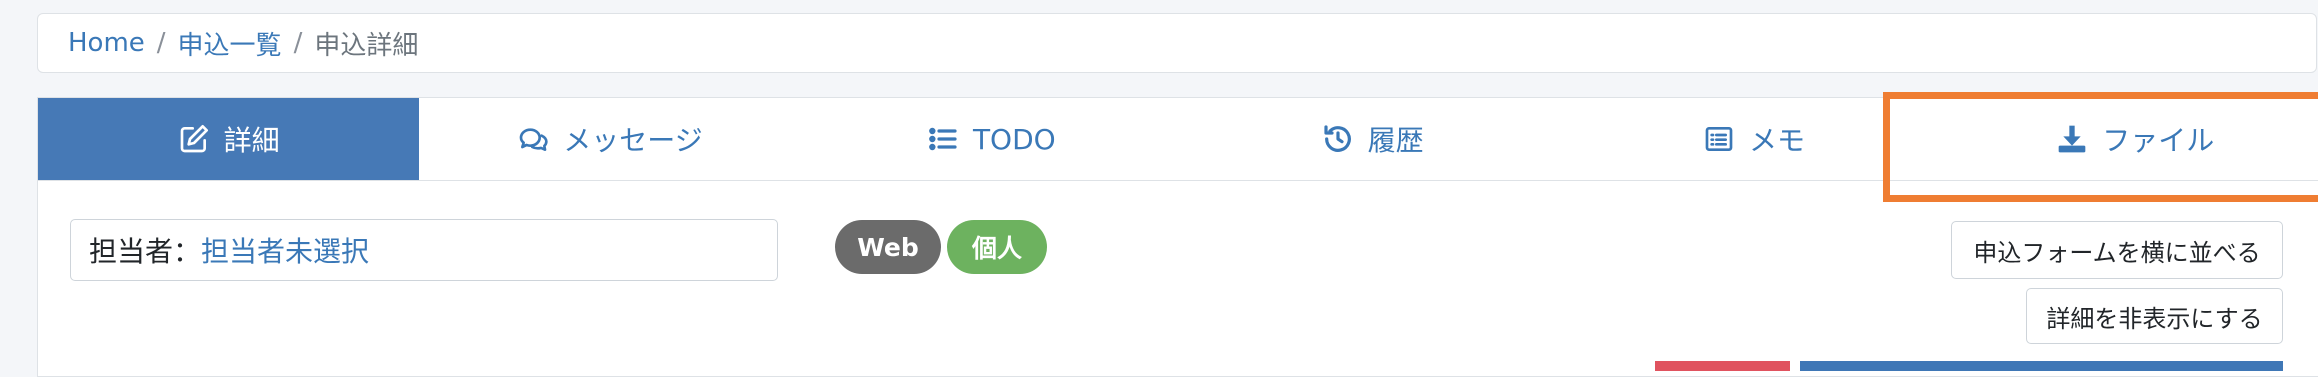 Image resolution: width=2318 pixels, height=377 pixels. Describe the element at coordinates (2154, 316) in the screenshot. I see `hide-details-button: 詳細を非表示にする` at that location.